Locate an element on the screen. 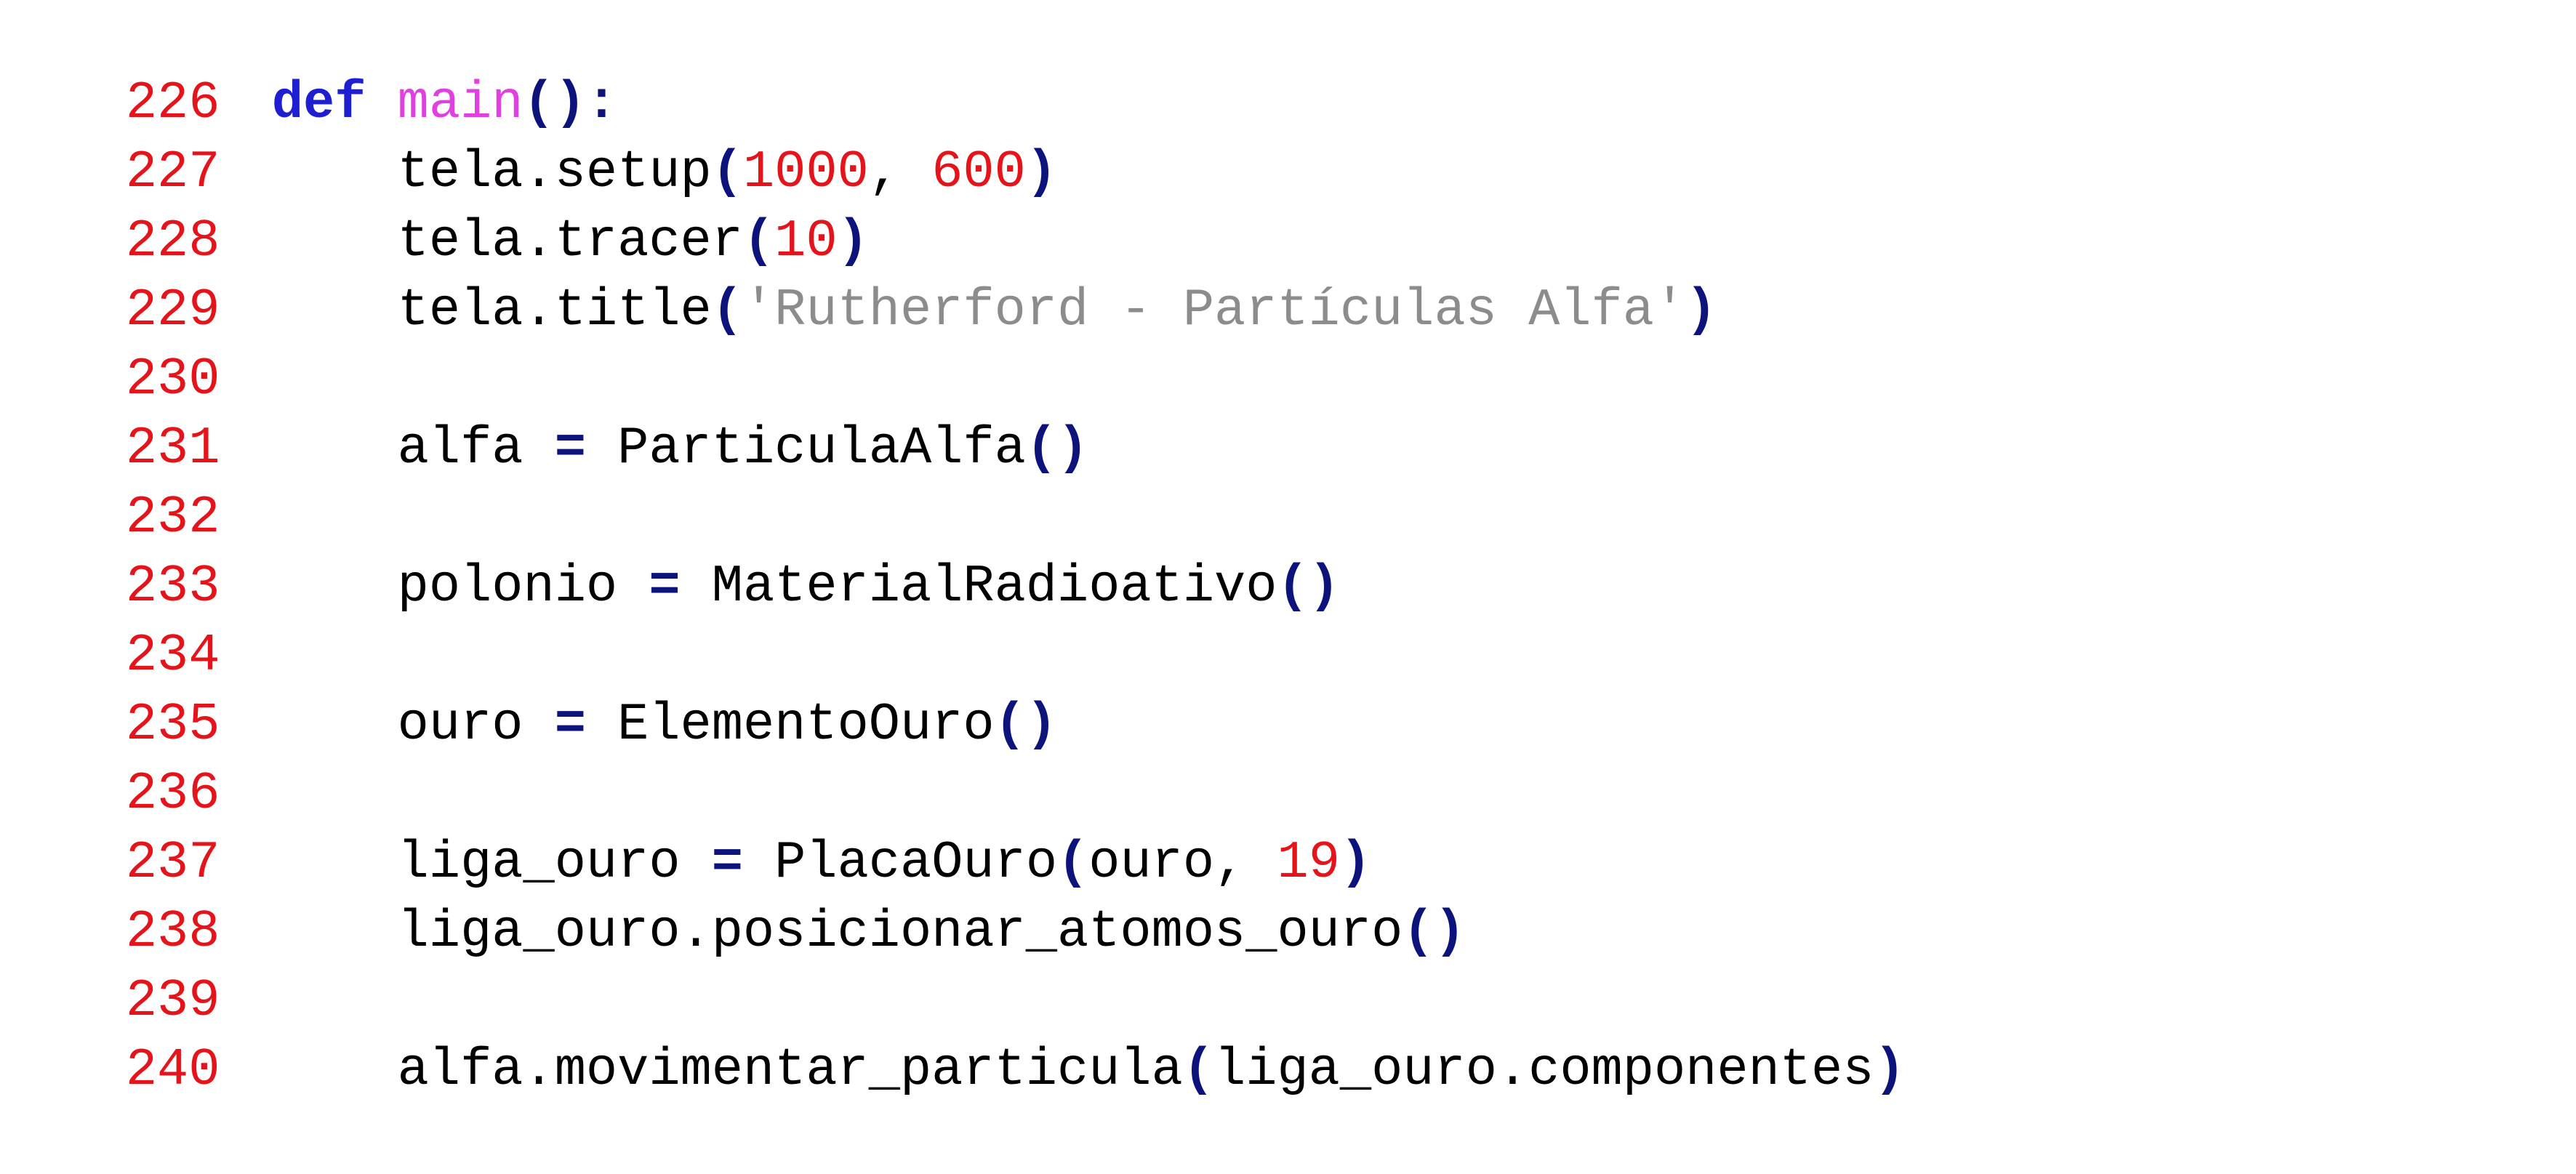  code-line-233: 233 polonio = MaterialRadioativo() is located at coordinates (670, 549).